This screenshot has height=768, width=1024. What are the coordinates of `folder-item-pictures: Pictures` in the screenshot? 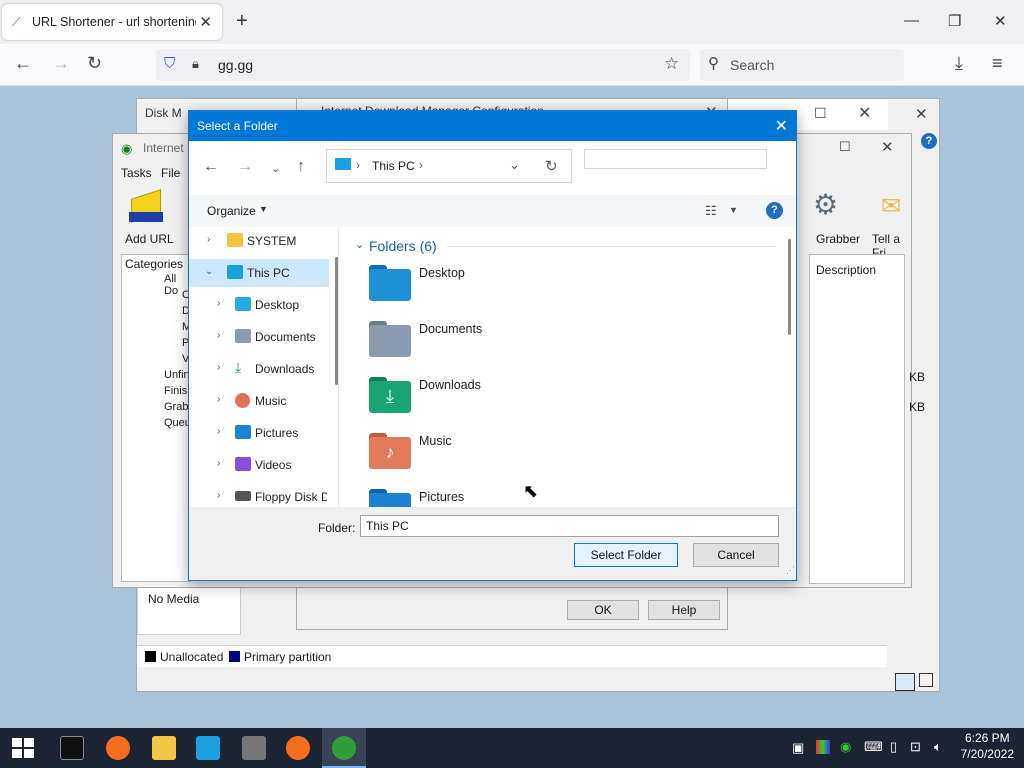 It's located at (519, 497).